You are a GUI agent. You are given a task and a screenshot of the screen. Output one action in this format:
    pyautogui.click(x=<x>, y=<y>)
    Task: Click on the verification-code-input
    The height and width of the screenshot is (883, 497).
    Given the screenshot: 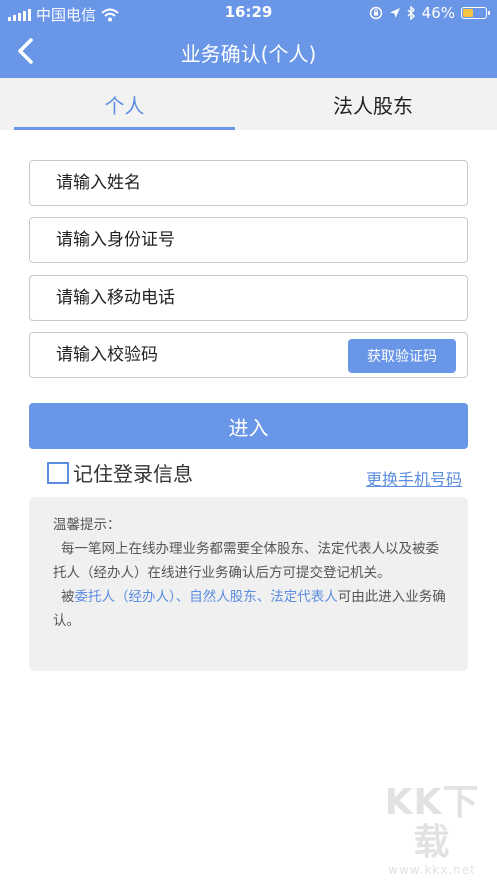 What is the action you would take?
    pyautogui.click(x=206, y=355)
    